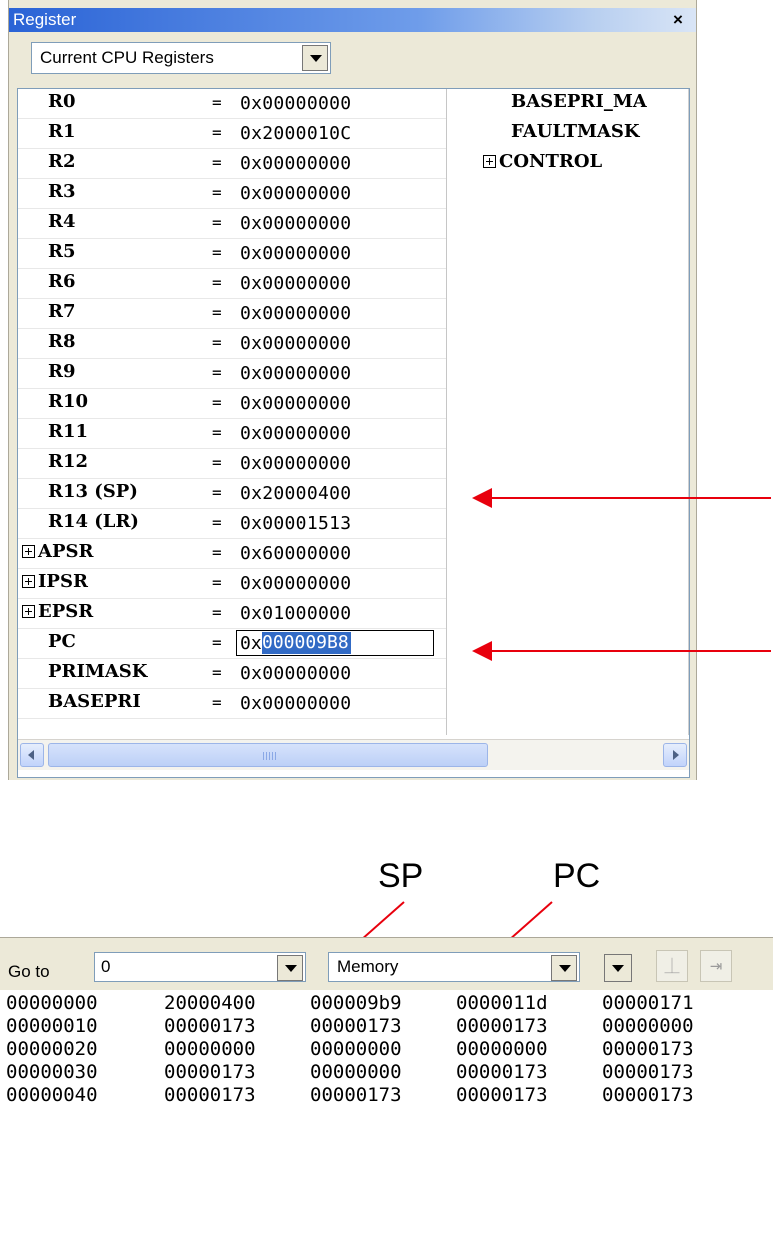 This screenshot has height=1249, width=773. What do you see at coordinates (232, 104) in the screenshot?
I see `register-row-r0: R0 = 0x00000000` at bounding box center [232, 104].